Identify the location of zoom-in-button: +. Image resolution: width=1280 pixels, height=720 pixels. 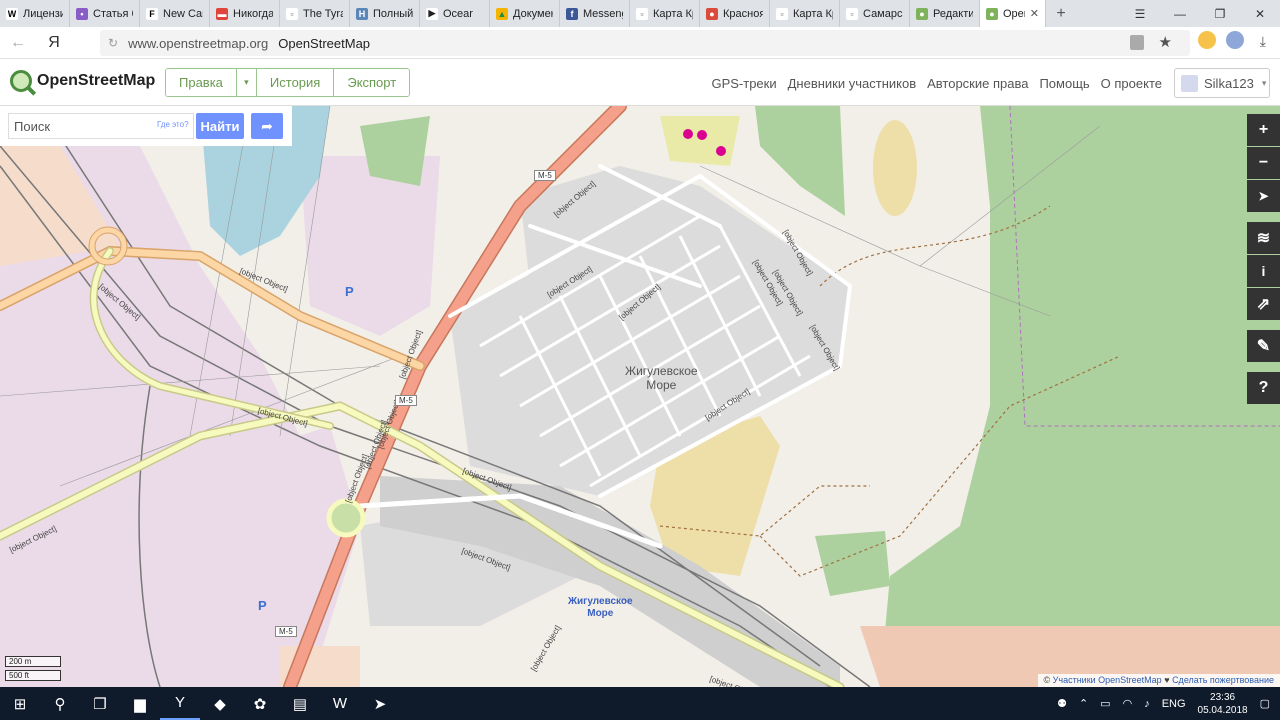
(1263, 130).